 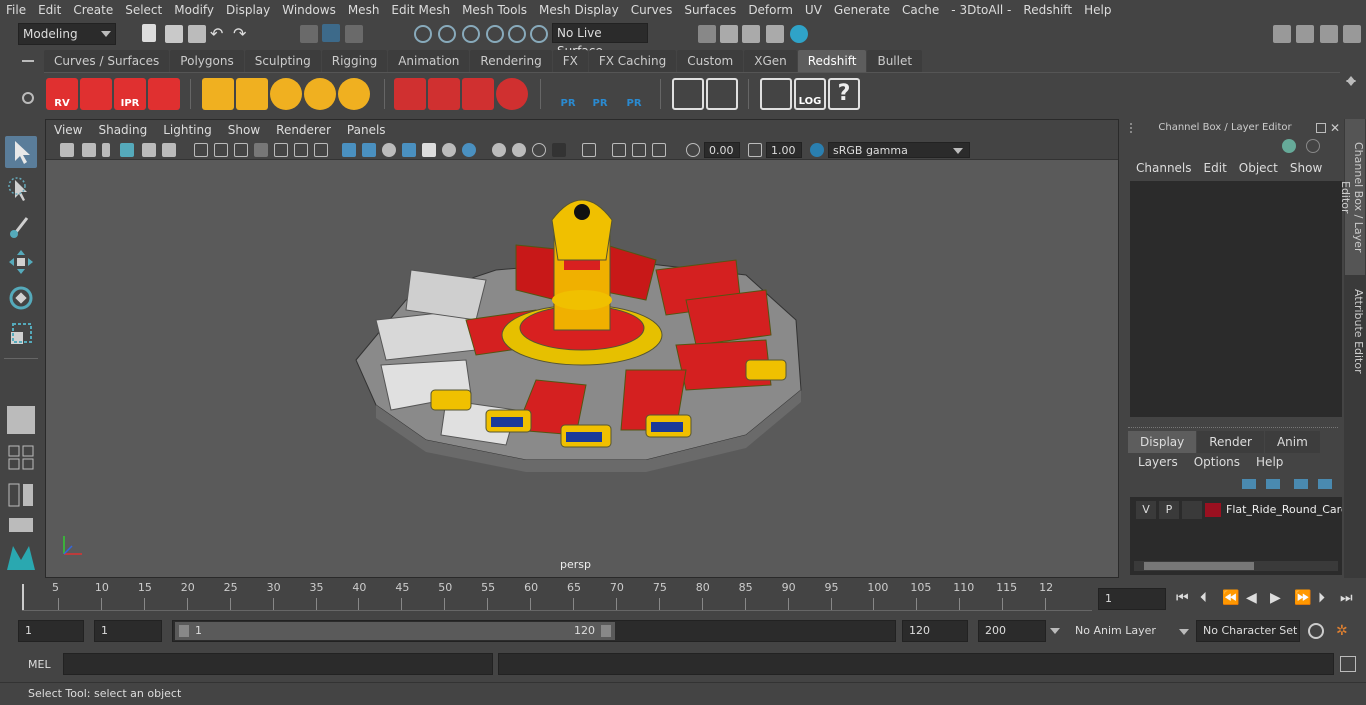 What do you see at coordinates (1233, 428) in the screenshot?
I see `panel-splitter` at bounding box center [1233, 428].